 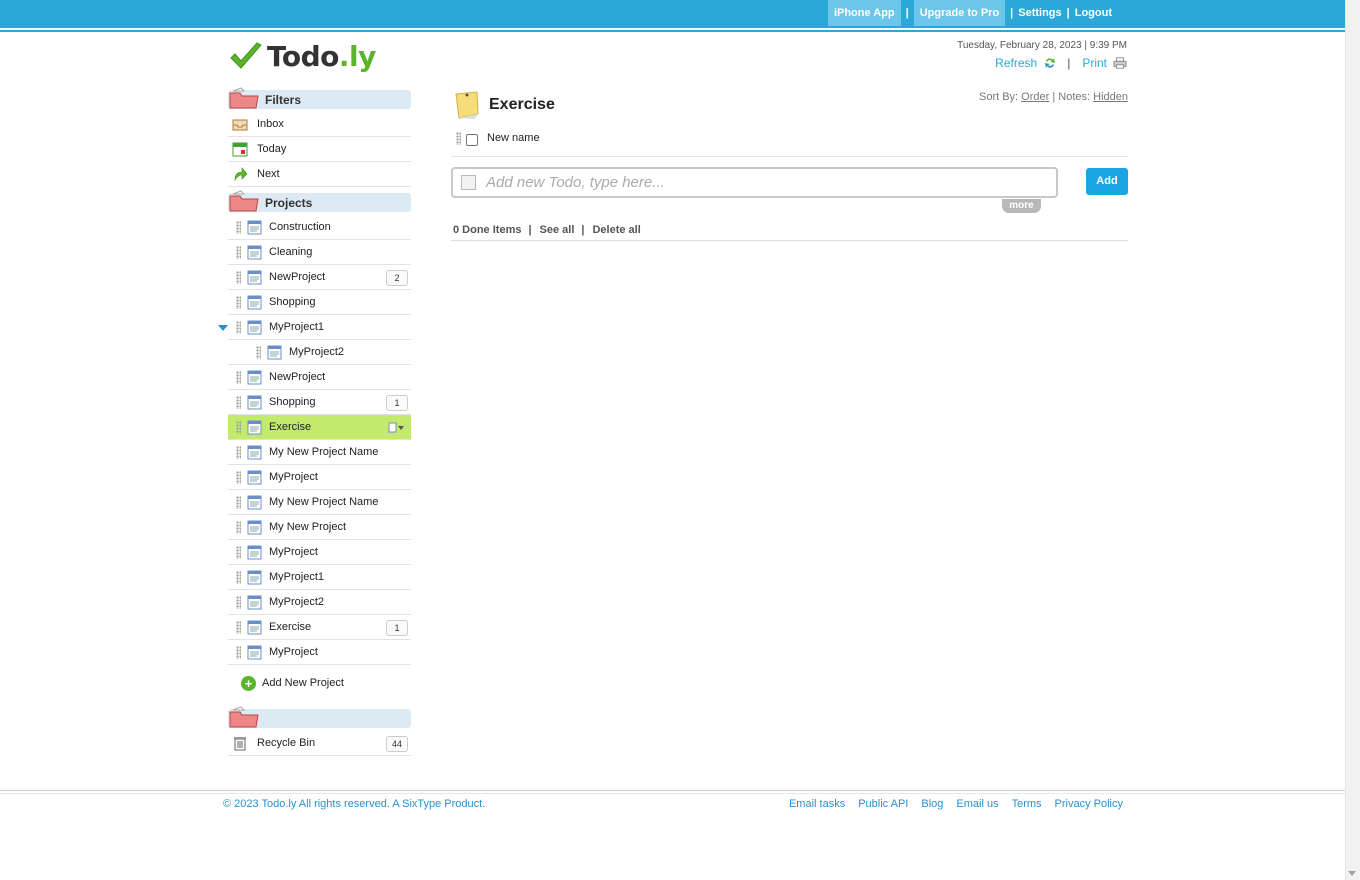 I want to click on project-label: Shopping, so click(x=292, y=402).